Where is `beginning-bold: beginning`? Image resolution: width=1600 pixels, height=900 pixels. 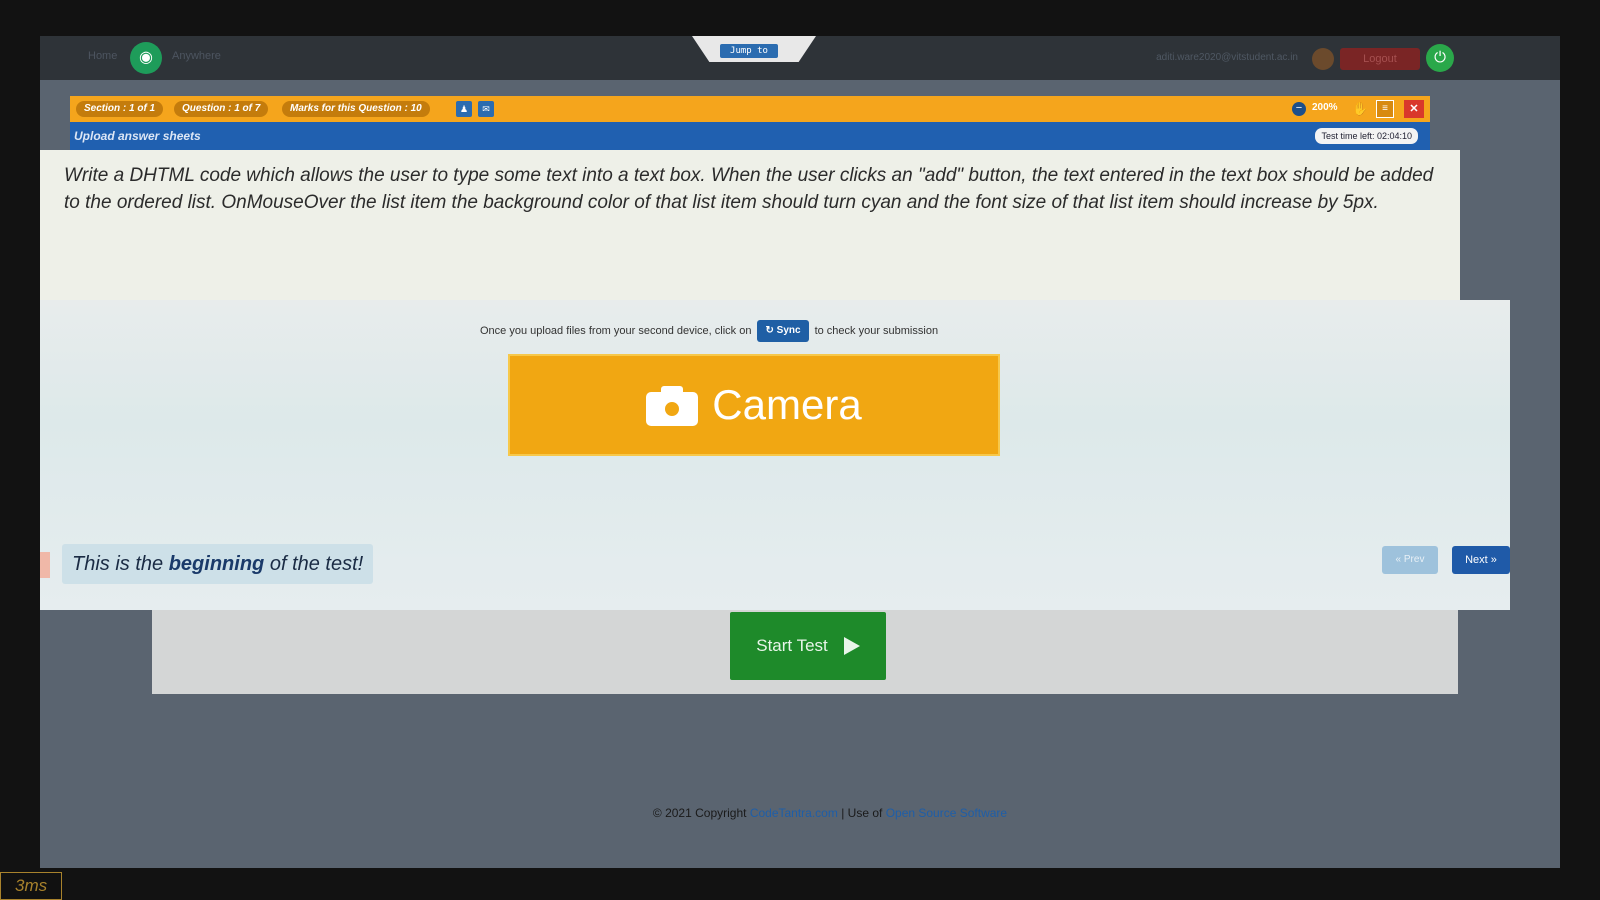 beginning-bold: beginning is located at coordinates (216, 564).